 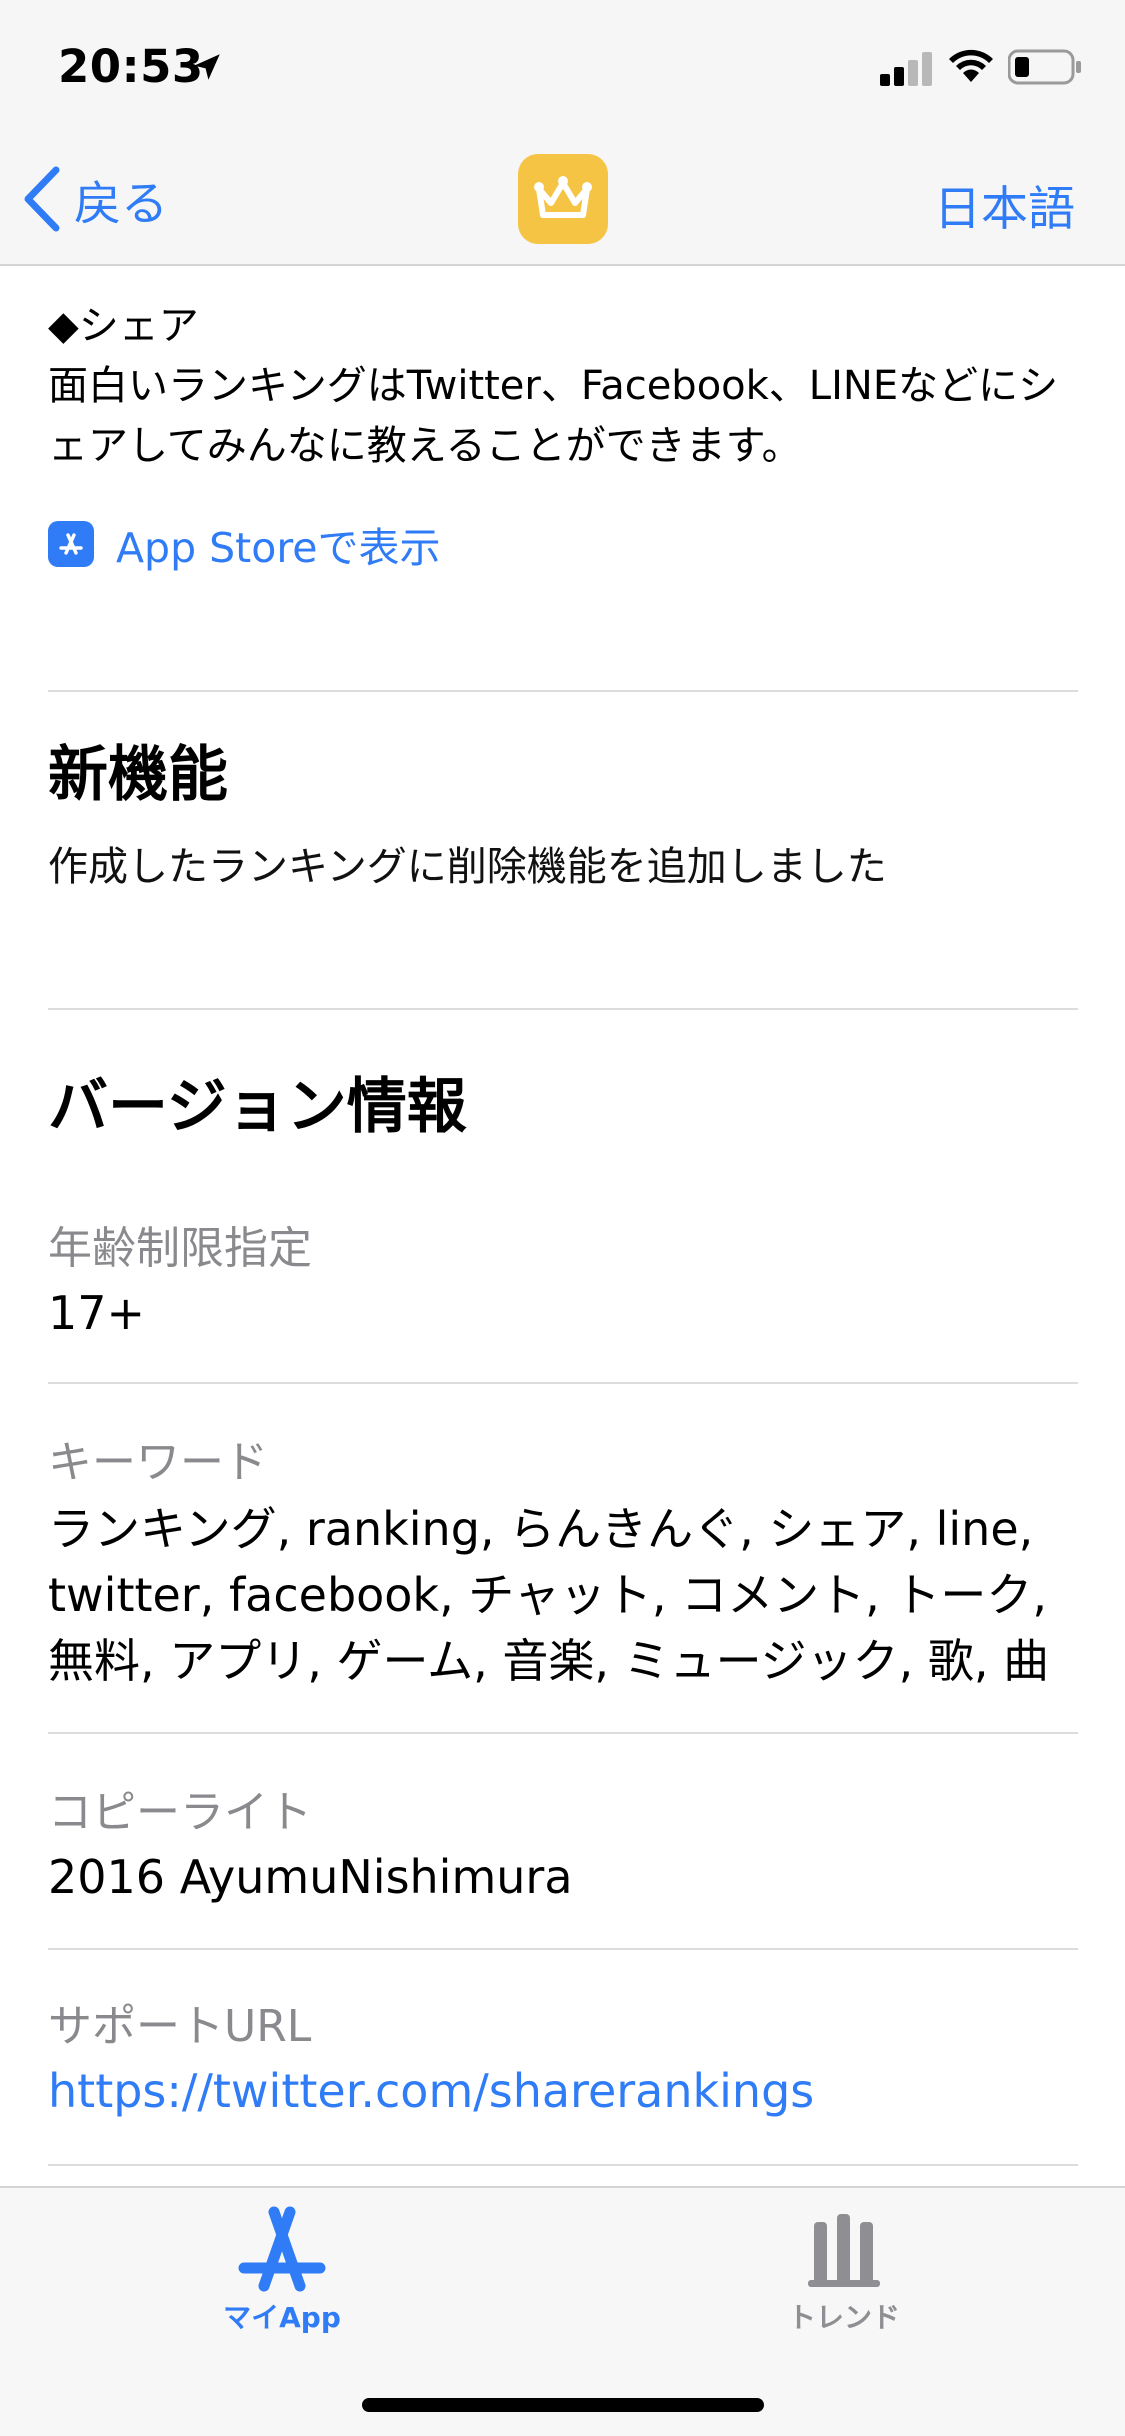 I want to click on language-button: 日本語, so click(x=1004, y=204).